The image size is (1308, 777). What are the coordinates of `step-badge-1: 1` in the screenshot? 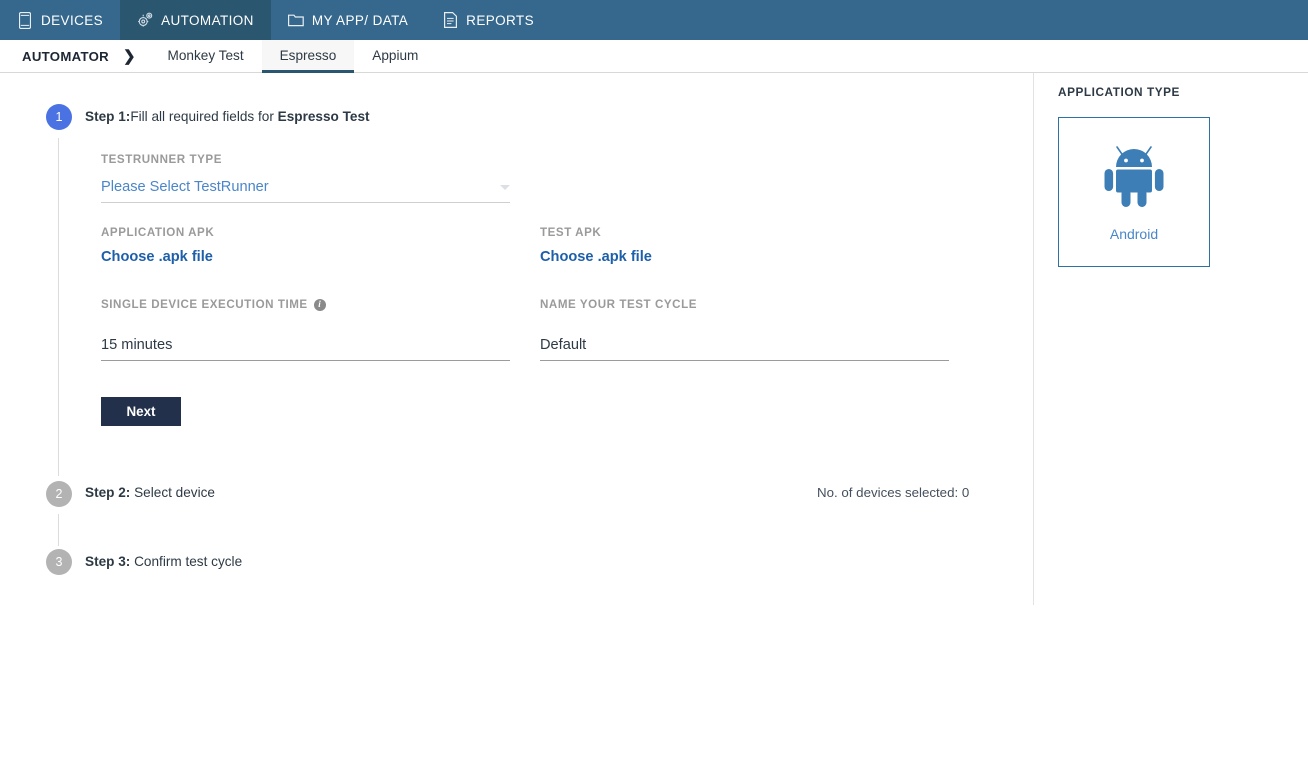 It's located at (59, 117).